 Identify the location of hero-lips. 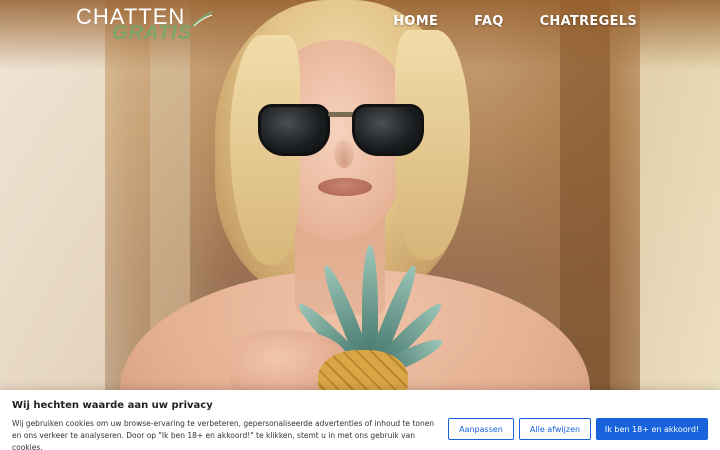
(345, 187).